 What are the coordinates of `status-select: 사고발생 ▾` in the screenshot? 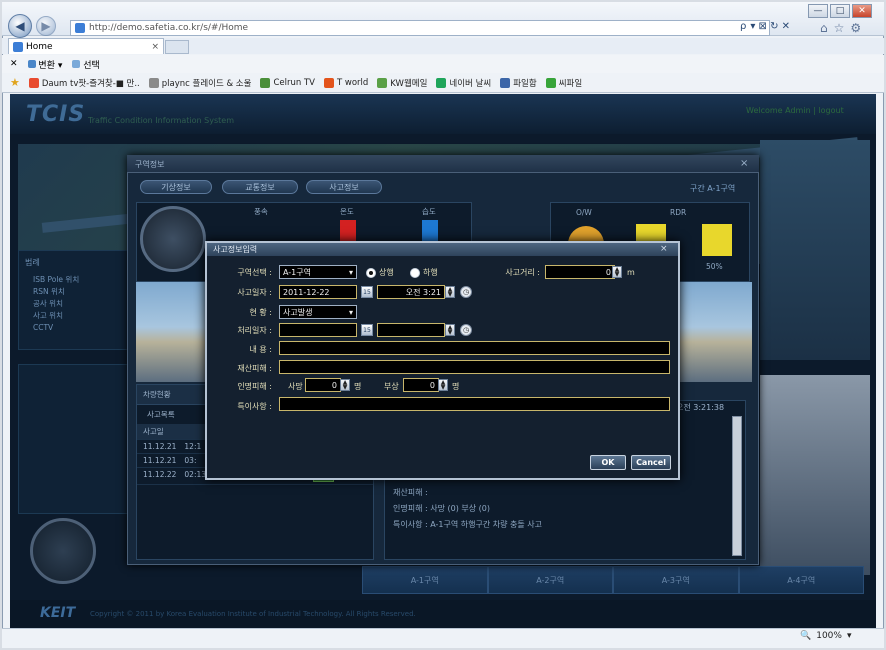 It's located at (318, 312).